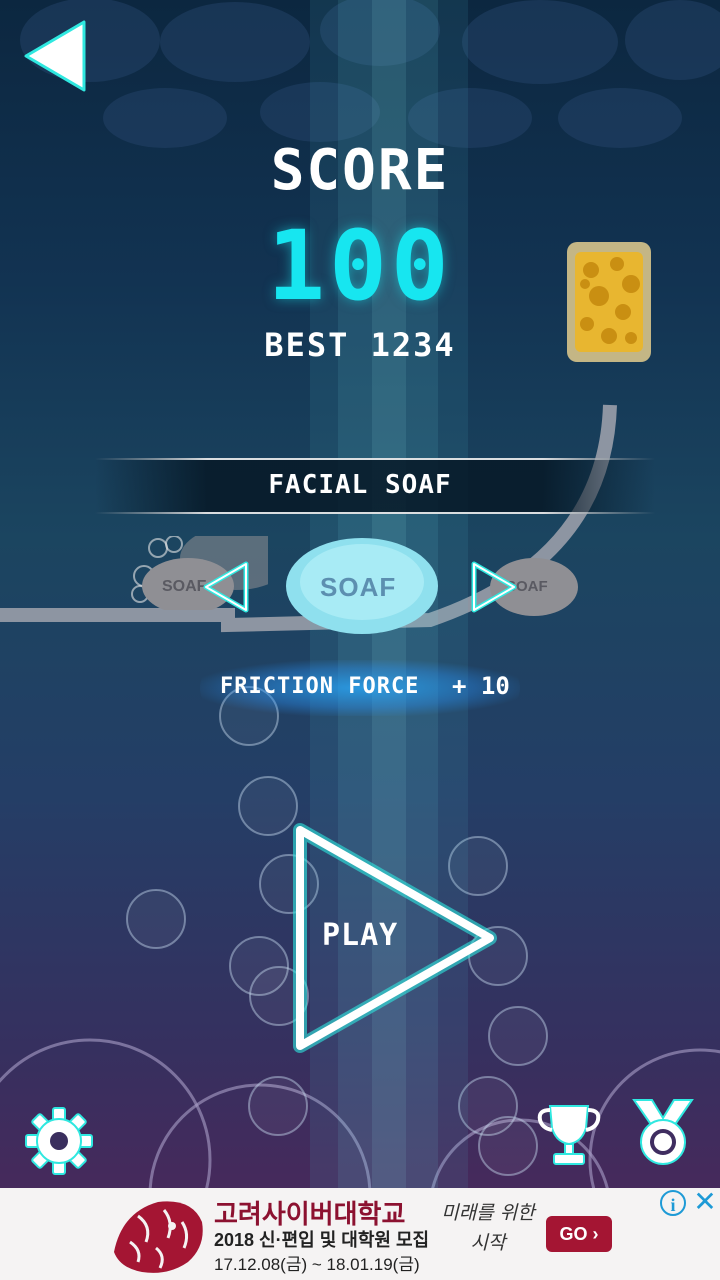  Describe the element at coordinates (317, 1264) in the screenshot. I see `ad-dates: 17.12.08(금) ~ 18.01.19(금)` at that location.